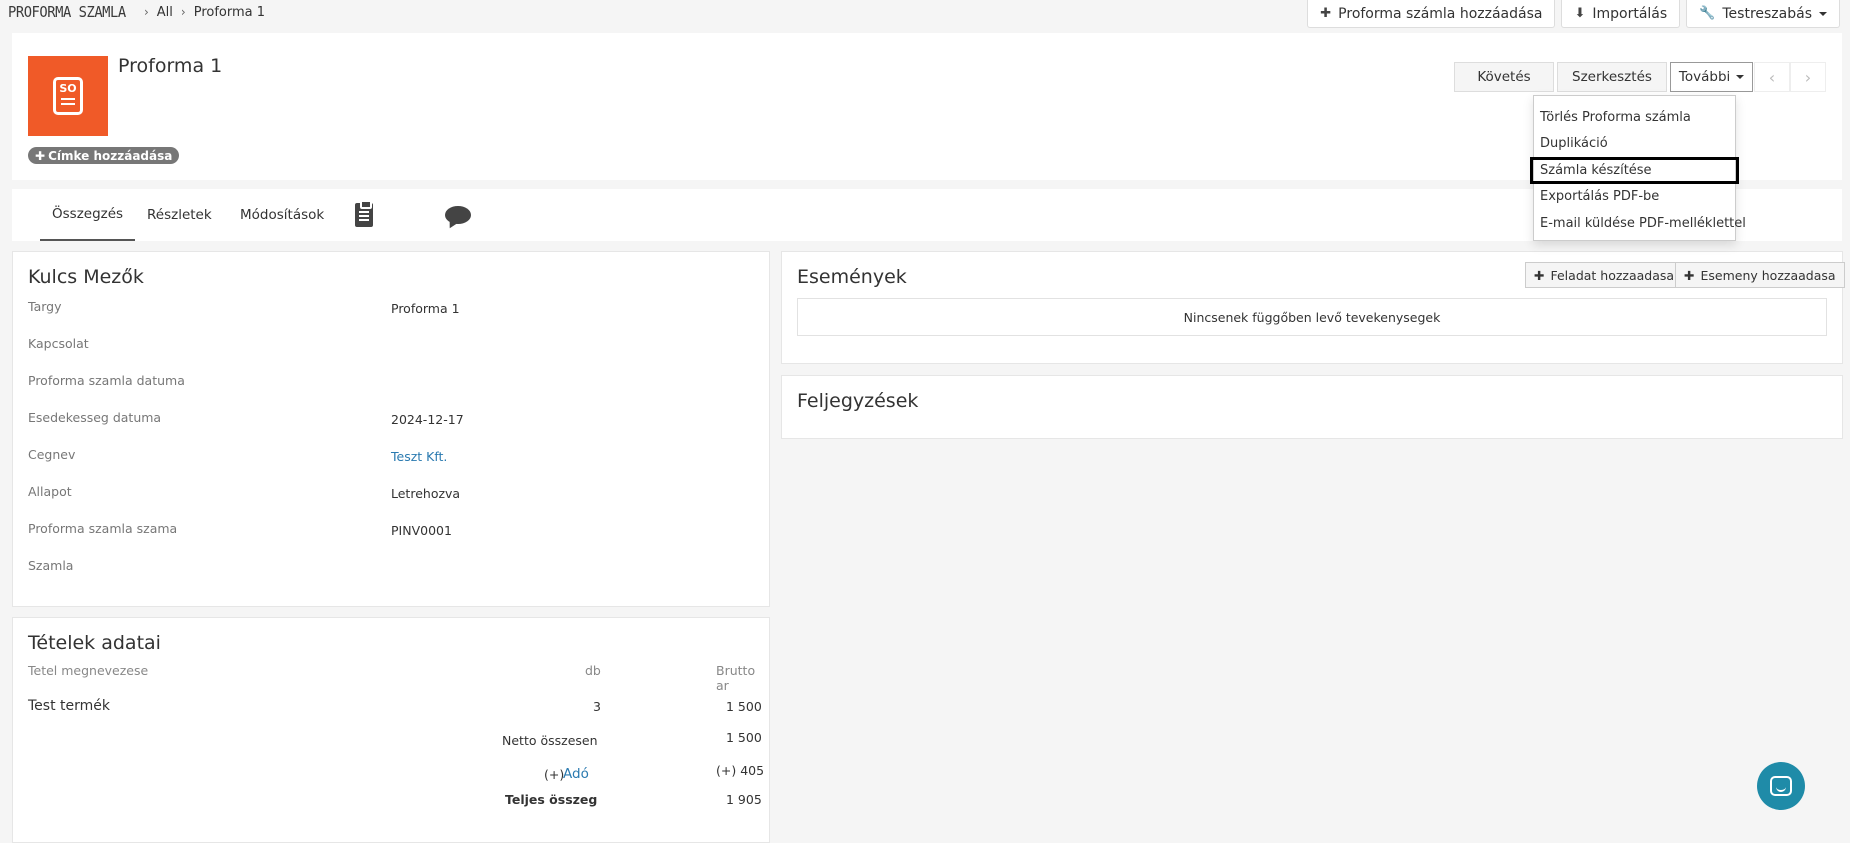 Image resolution: width=1850 pixels, height=843 pixels. What do you see at coordinates (136, 12) in the screenshot?
I see `breadcrumb: PROFORMA SZAMLA › All › Proforma 1` at bounding box center [136, 12].